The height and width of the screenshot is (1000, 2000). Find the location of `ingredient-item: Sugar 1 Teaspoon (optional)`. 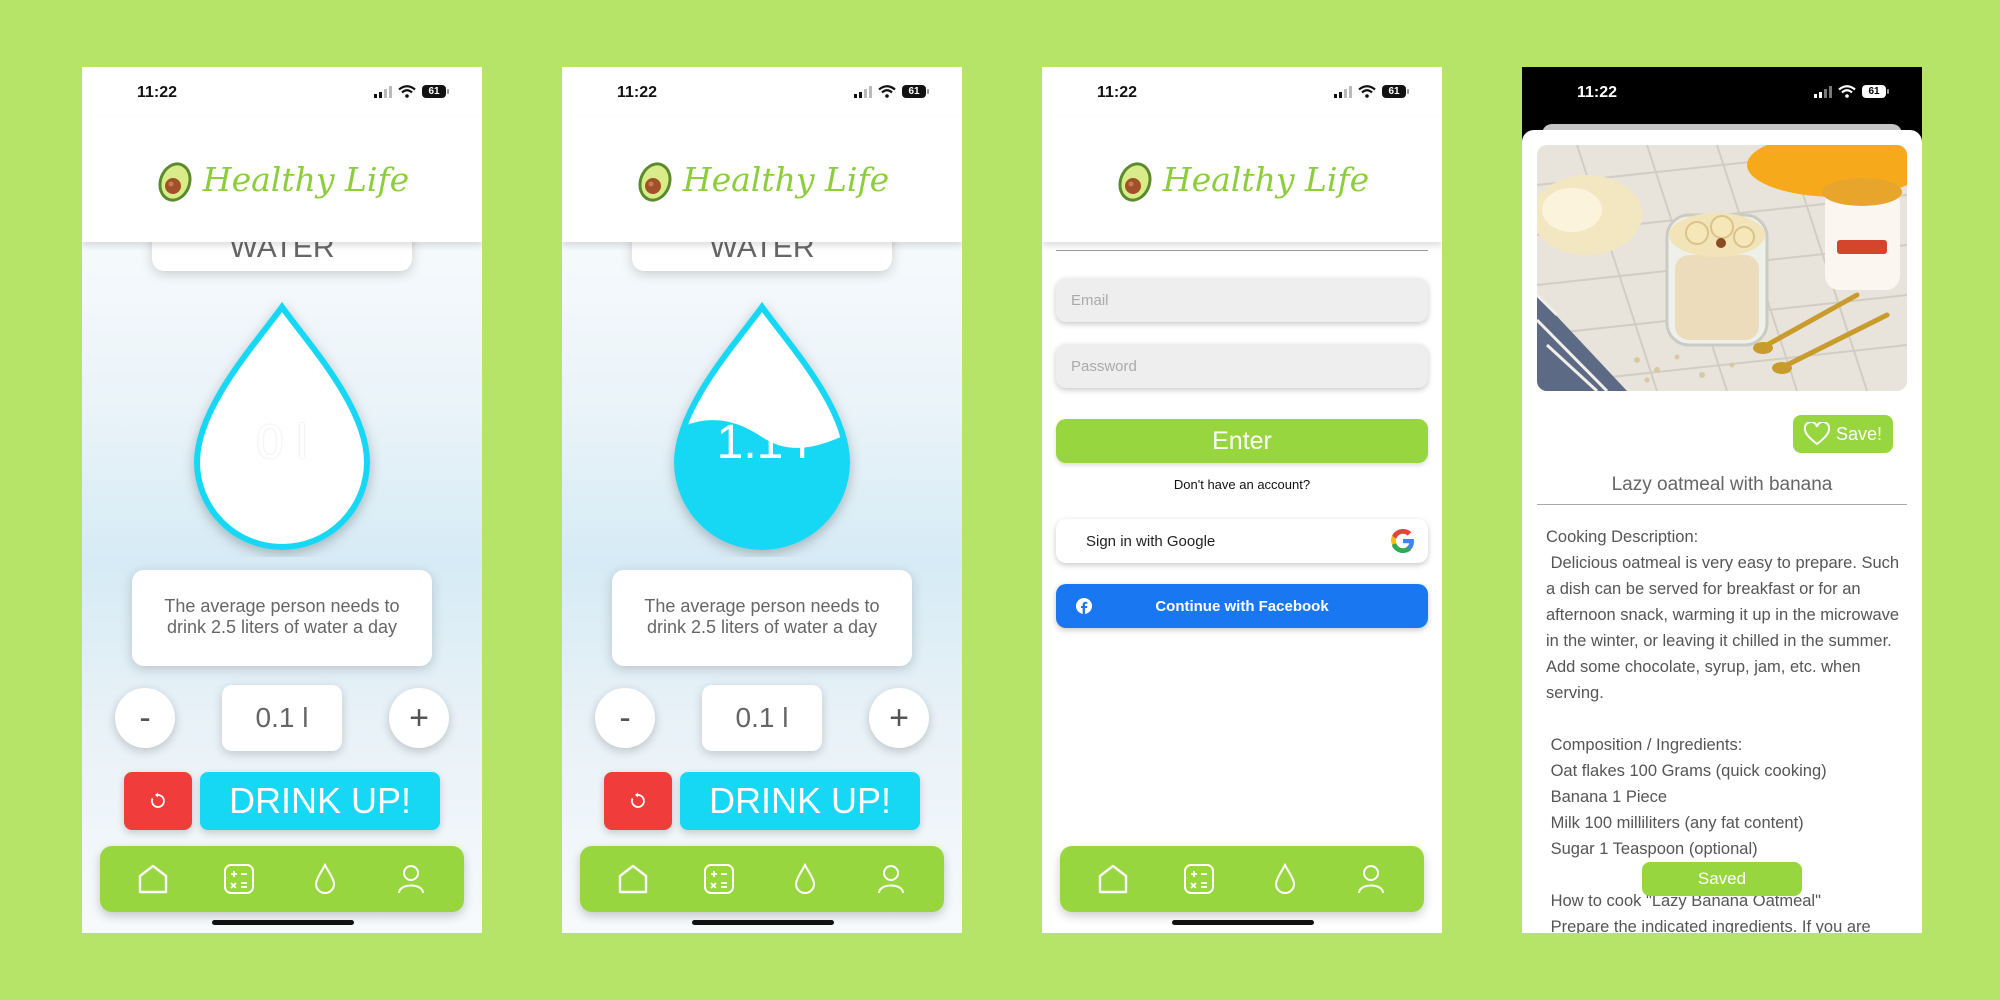

ingredient-item: Sugar 1 Teaspoon (optional) is located at coordinates (1652, 849).